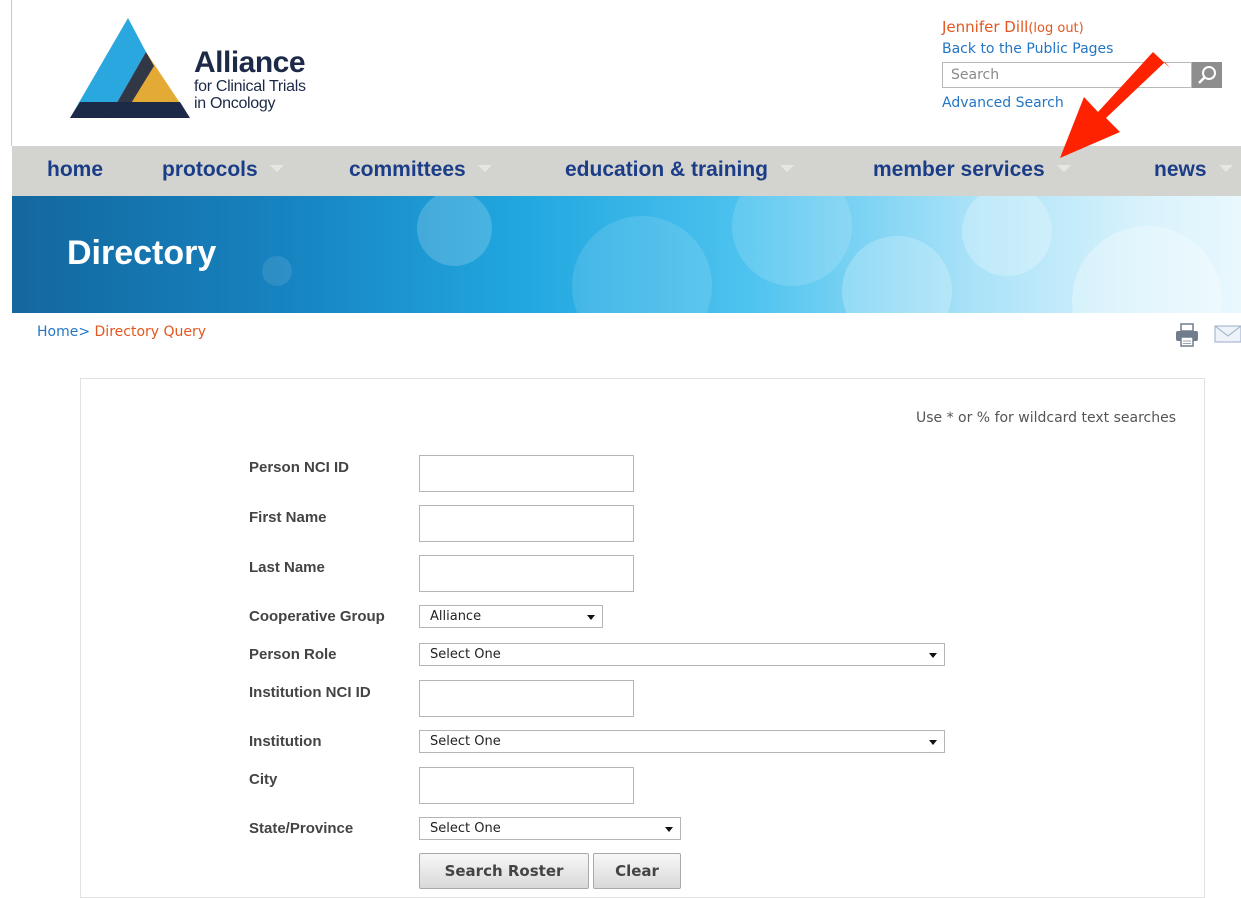 This screenshot has width=1241, height=898. Describe the element at coordinates (550, 828) in the screenshot. I see `state-province-select: Select One` at that location.